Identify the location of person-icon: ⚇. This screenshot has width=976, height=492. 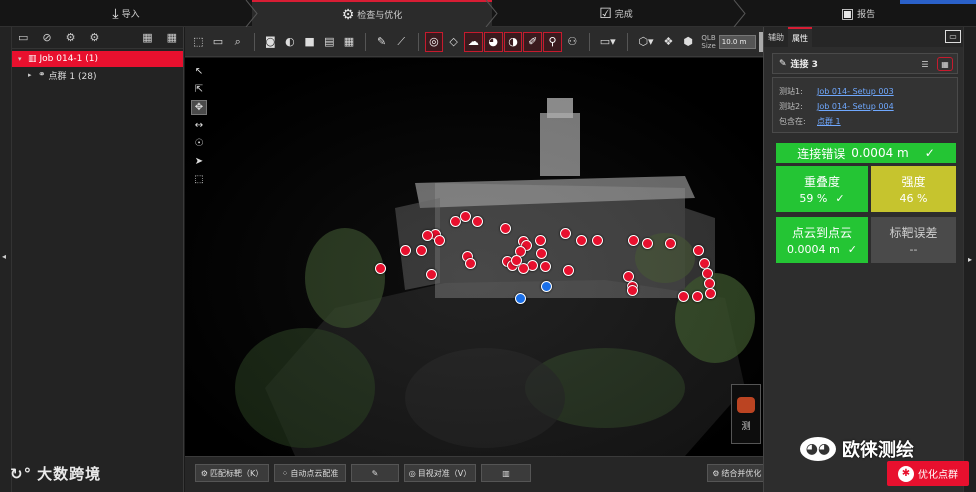
(572, 42).